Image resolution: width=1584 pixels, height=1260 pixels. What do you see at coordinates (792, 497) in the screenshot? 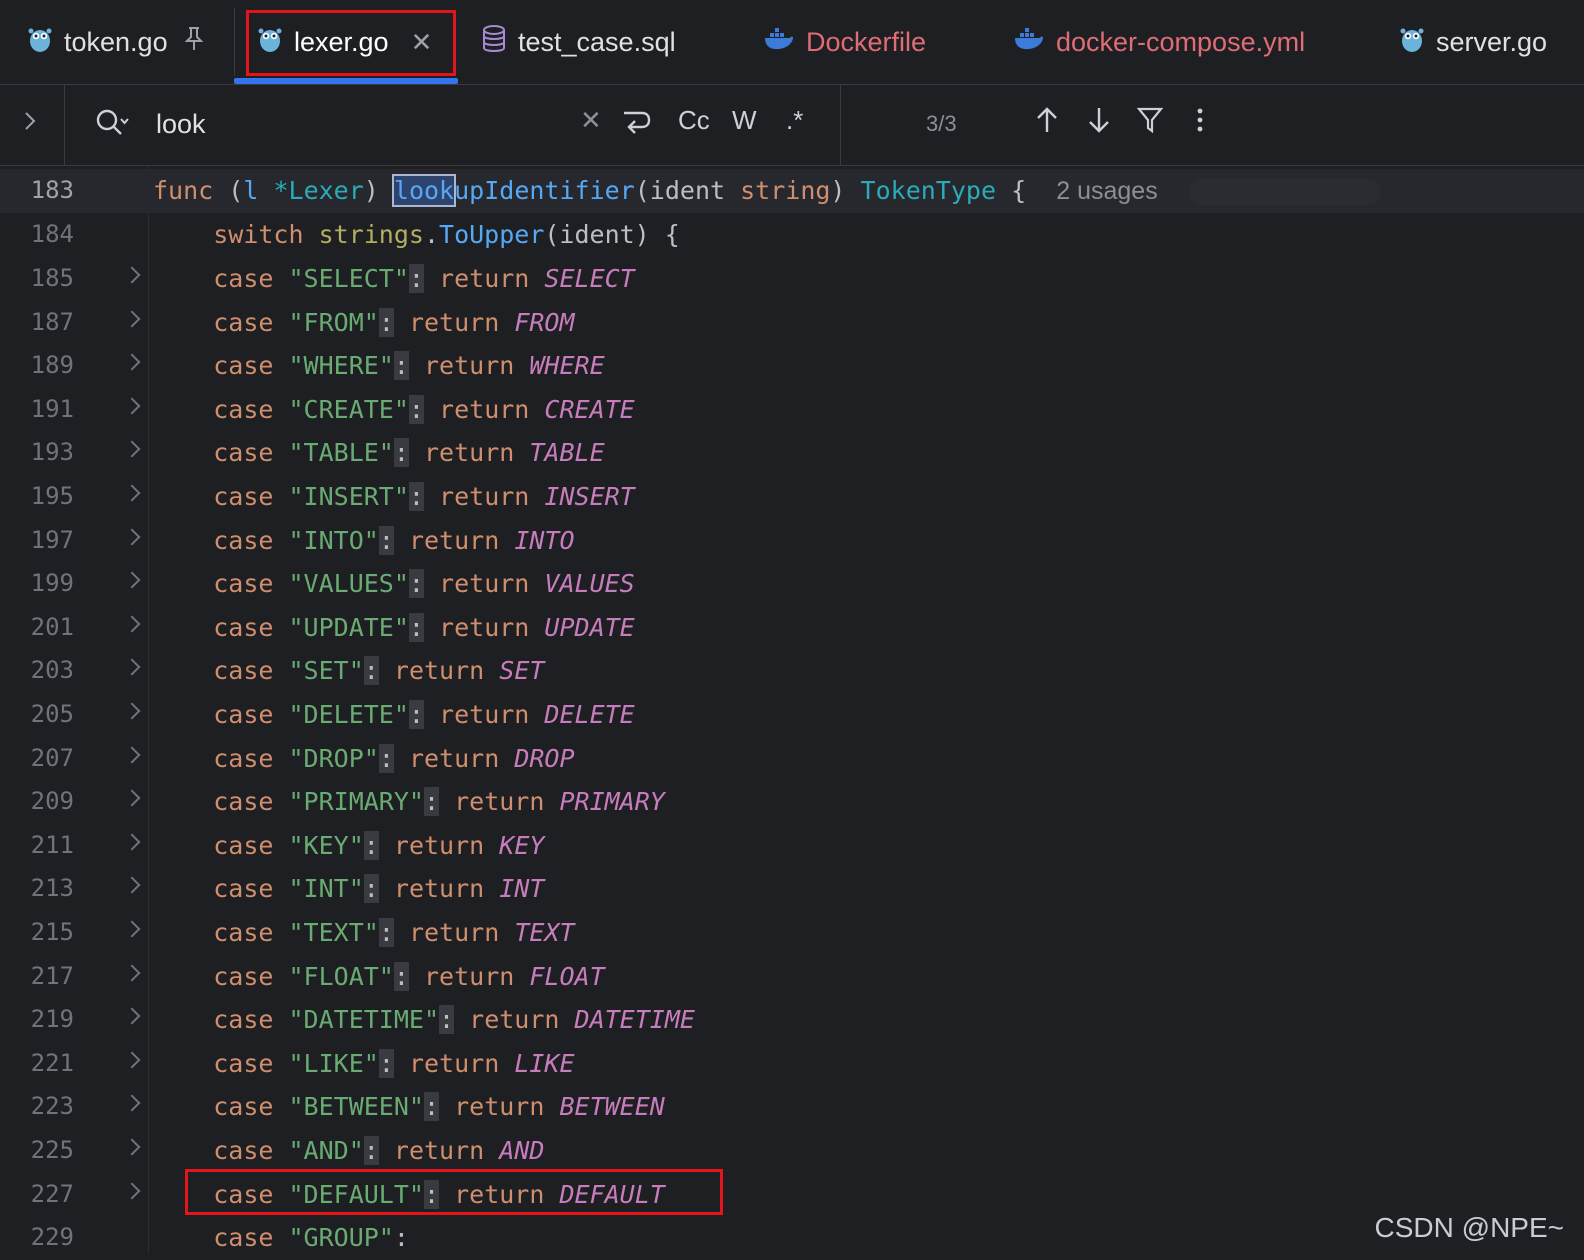
I see `code-line: 195 case "INSERT": return INSERT` at bounding box center [792, 497].